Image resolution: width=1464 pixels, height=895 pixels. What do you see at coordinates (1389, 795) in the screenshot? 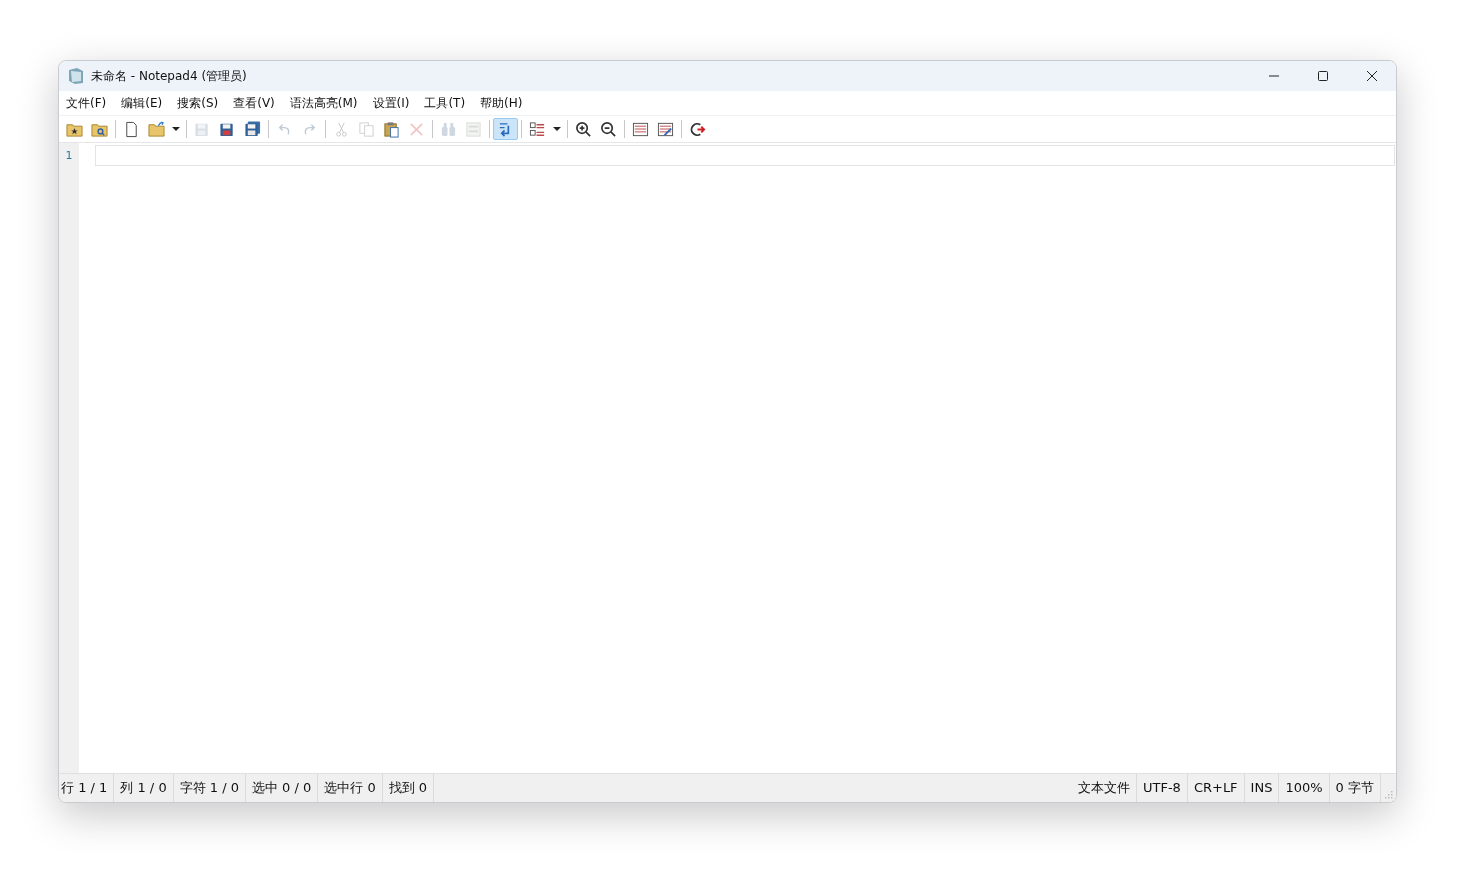
I see `resize-grip-icon` at bounding box center [1389, 795].